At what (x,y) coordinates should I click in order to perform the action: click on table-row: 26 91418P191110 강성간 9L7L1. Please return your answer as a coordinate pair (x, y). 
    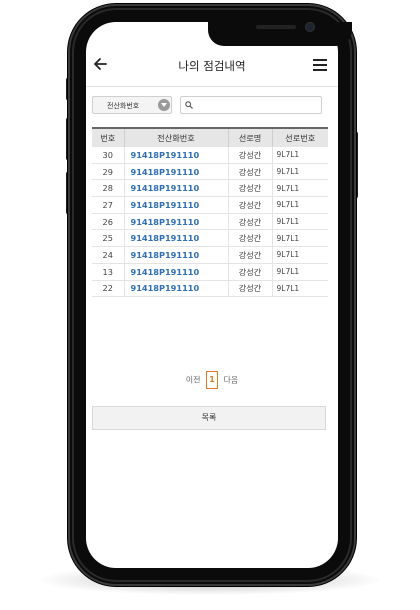
    Looking at the image, I should click on (210, 222).